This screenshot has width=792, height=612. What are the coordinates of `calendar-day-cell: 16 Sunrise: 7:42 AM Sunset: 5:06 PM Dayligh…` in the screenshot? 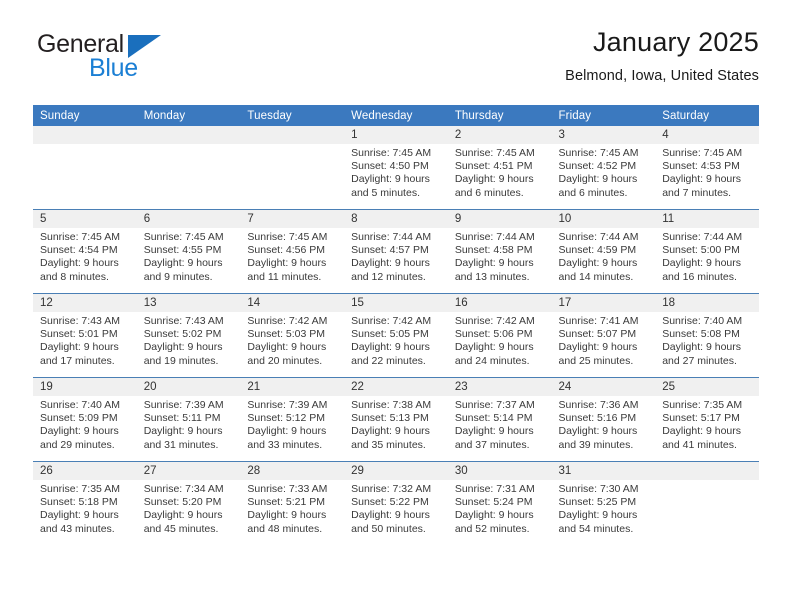 It's located at (499, 335).